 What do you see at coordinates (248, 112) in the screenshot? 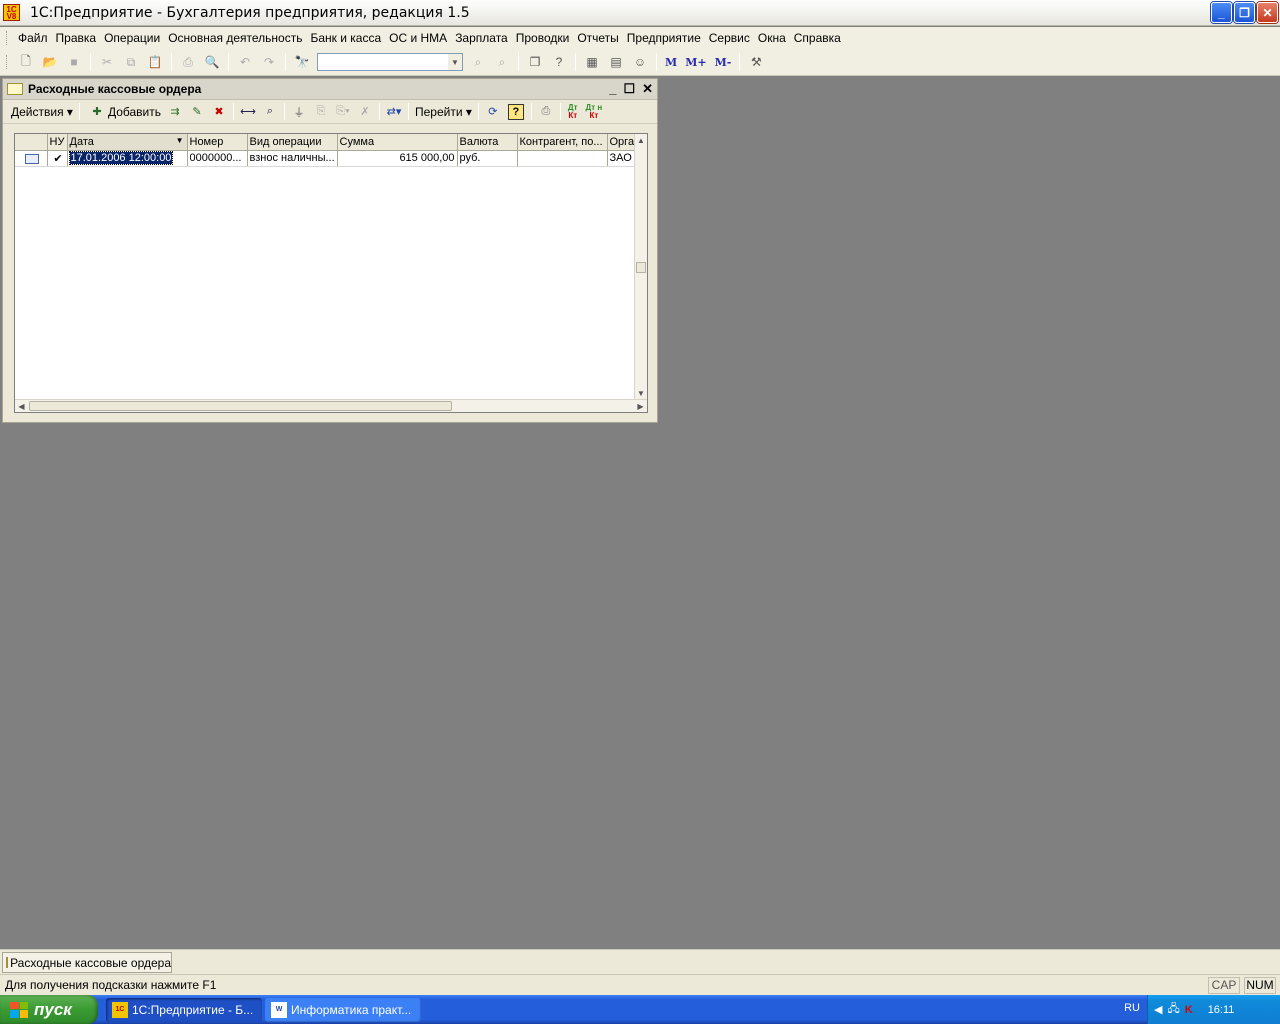
I see `interval-icon: ⟷` at bounding box center [248, 112].